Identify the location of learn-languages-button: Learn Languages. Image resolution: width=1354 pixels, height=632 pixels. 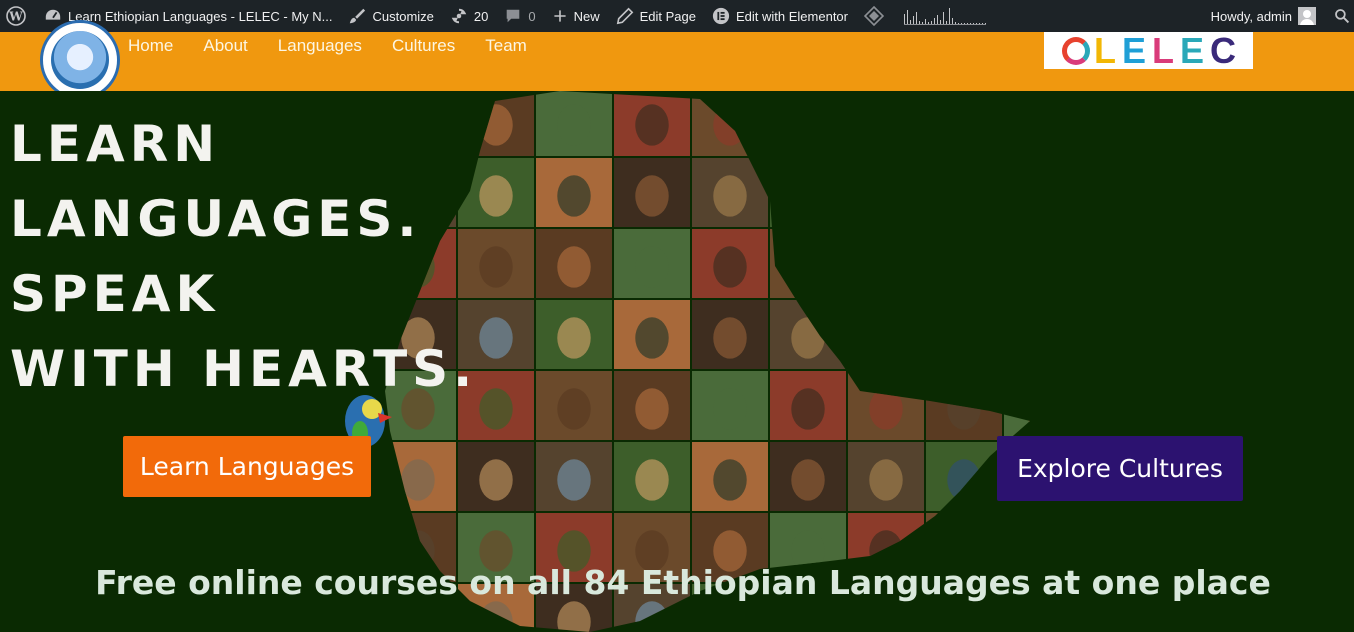
(247, 466).